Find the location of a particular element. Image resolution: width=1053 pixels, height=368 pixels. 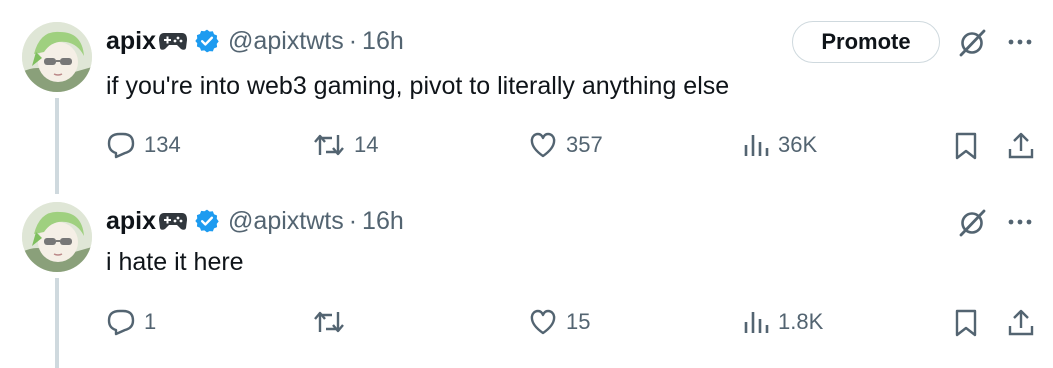

reply-count: 1 is located at coordinates (150, 321).